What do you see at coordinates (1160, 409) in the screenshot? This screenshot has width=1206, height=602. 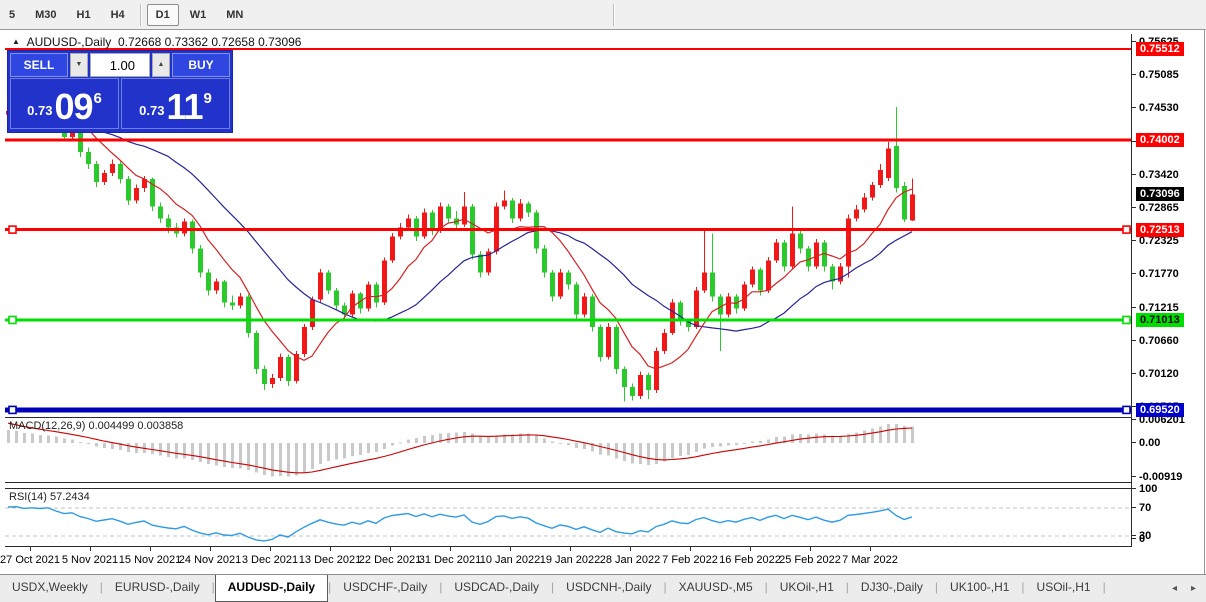 I see `level-price-badge: 0.69520` at bounding box center [1160, 409].